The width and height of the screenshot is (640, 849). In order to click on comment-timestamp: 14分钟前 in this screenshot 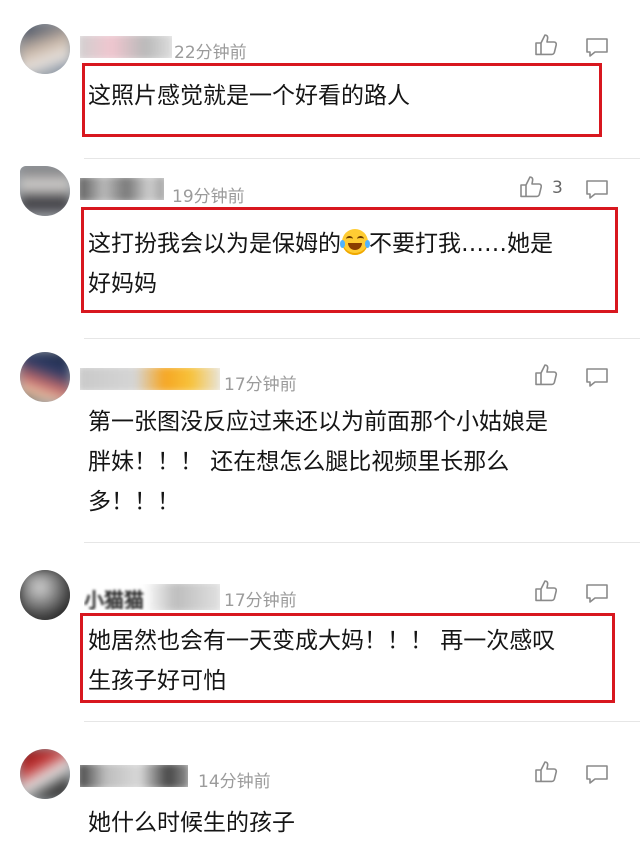, I will do `click(234, 782)`.